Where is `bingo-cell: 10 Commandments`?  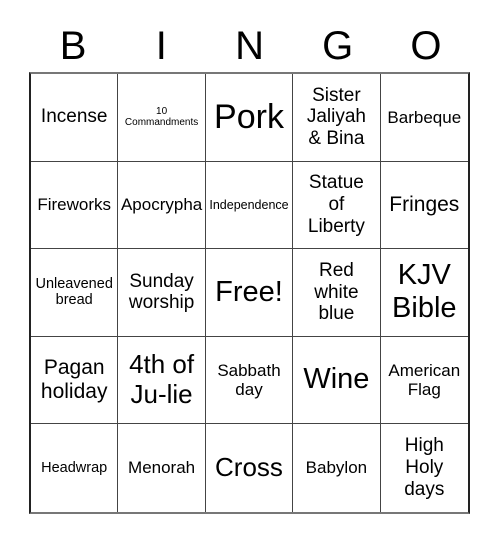
bingo-cell: 10 Commandments is located at coordinates (162, 118).